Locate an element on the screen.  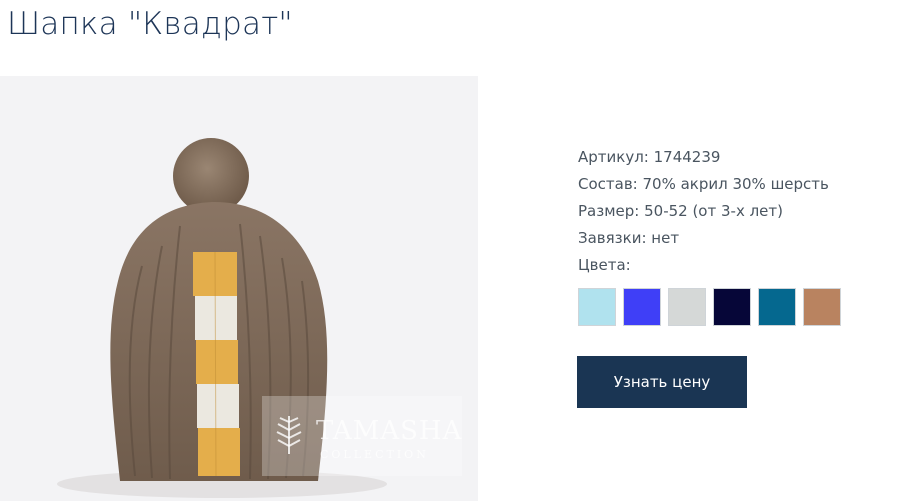
color-swatch-light-blue is located at coordinates (597, 307).